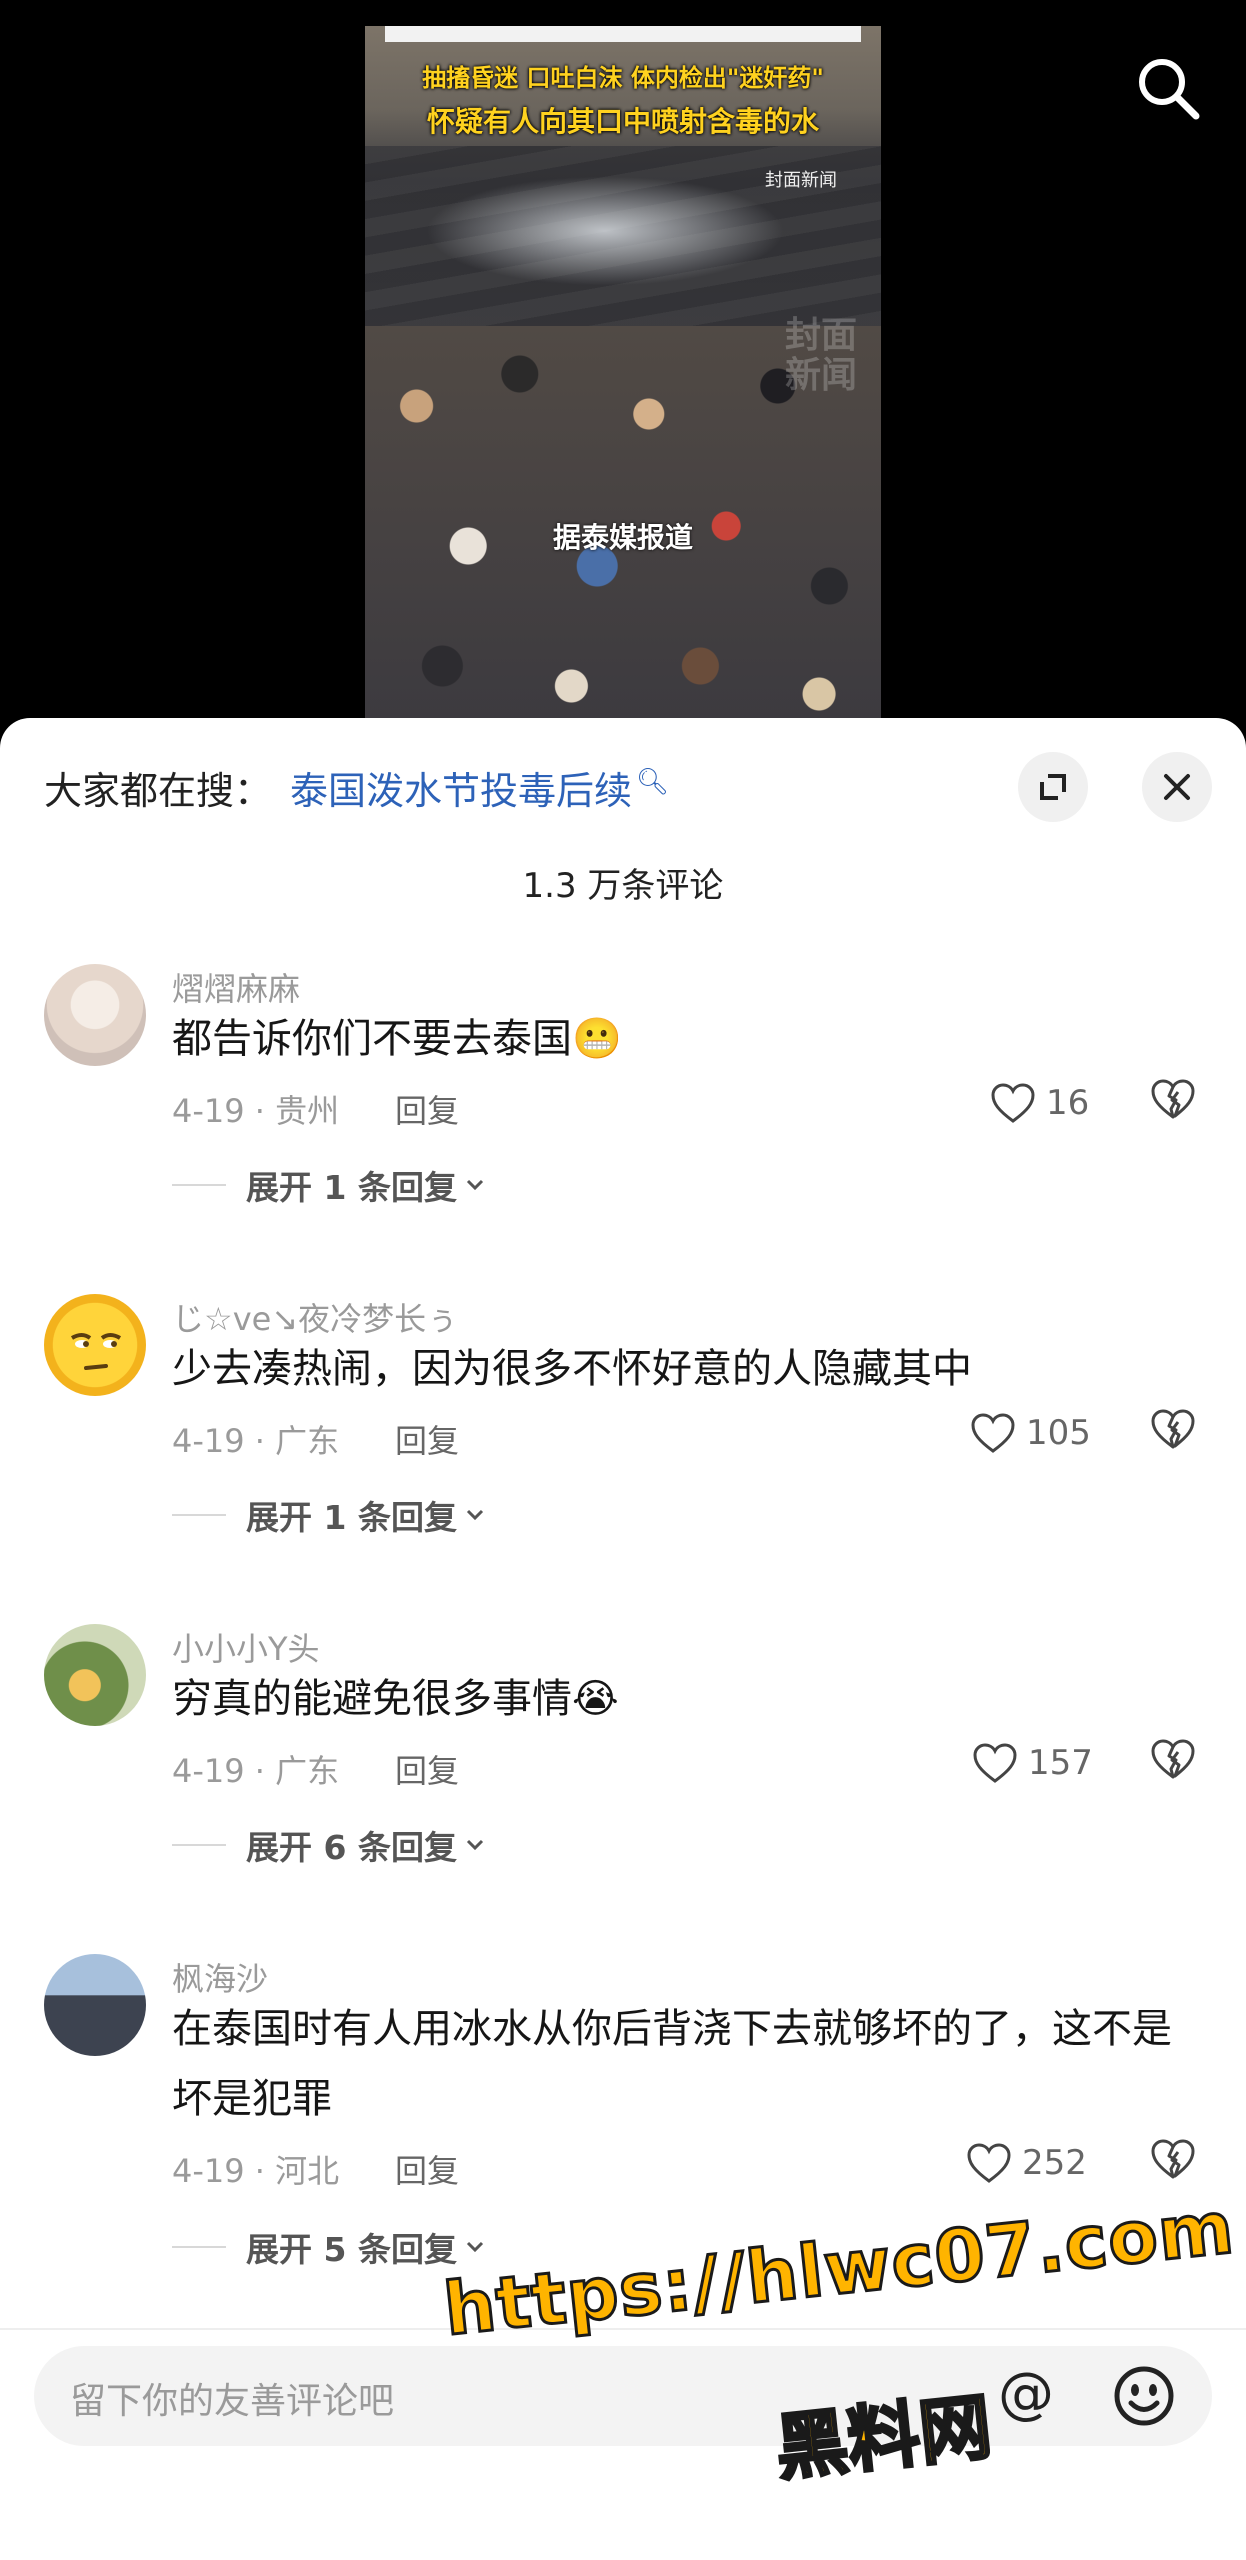 The width and height of the screenshot is (1246, 2560). I want to click on comment-meta: 4-19 · 贵州, so click(256, 1111).